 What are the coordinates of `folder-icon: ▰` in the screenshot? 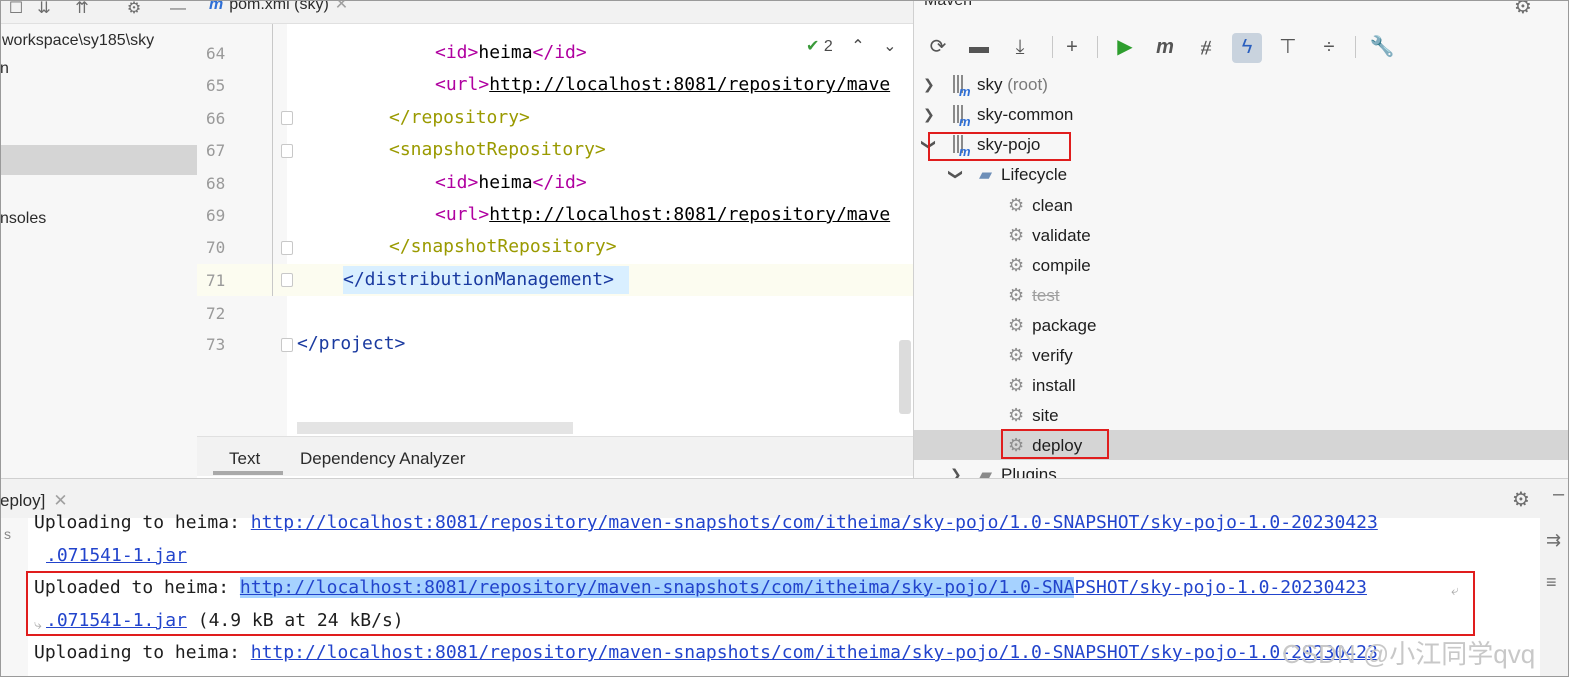 It's located at (986, 471).